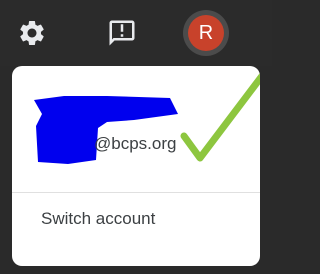  I want to click on feedback-icon, so click(122, 33).